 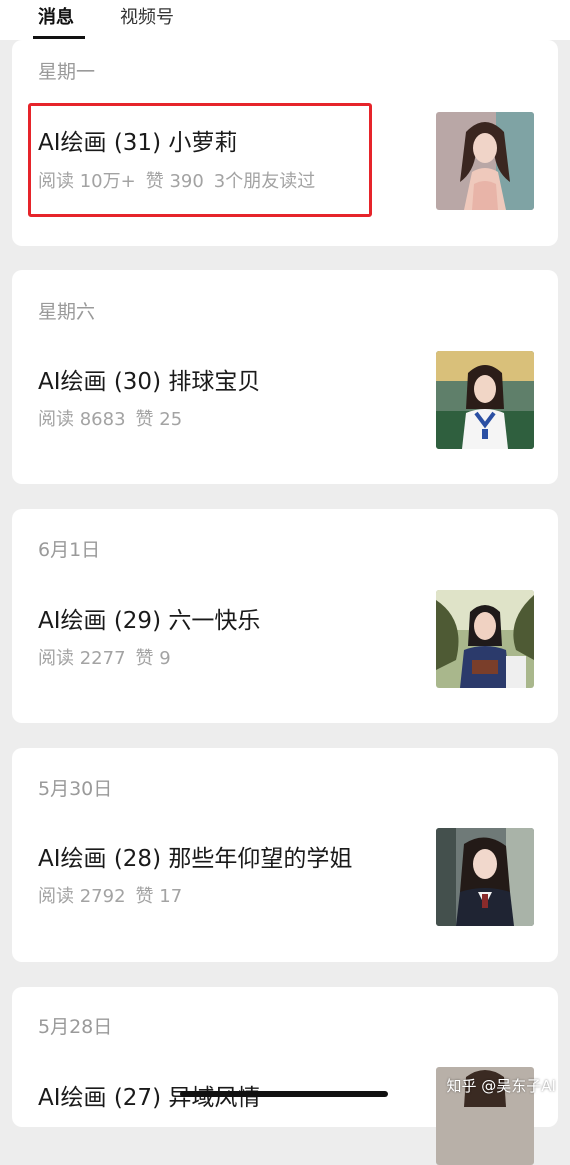 What do you see at coordinates (149, 621) in the screenshot?
I see `article-title: AI绘画 (29) 六一快乐` at bounding box center [149, 621].